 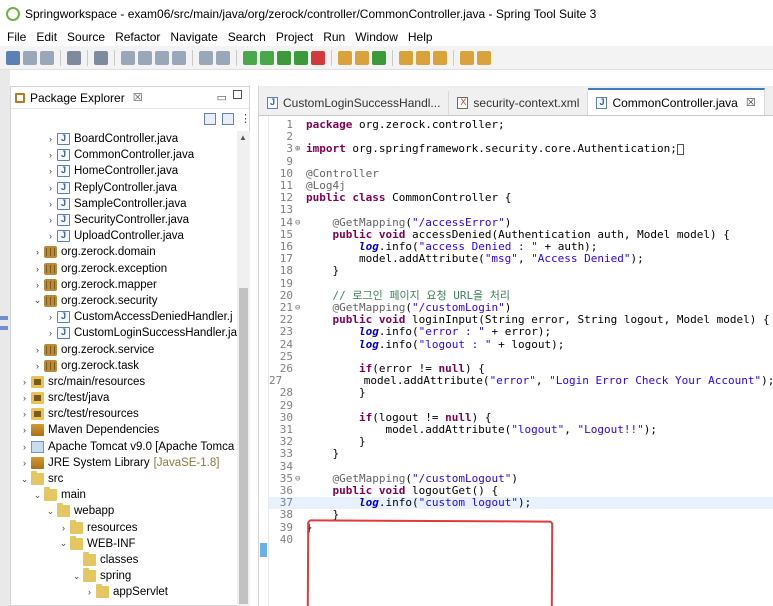 I want to click on external-tools-icon, so click(x=301, y=57).